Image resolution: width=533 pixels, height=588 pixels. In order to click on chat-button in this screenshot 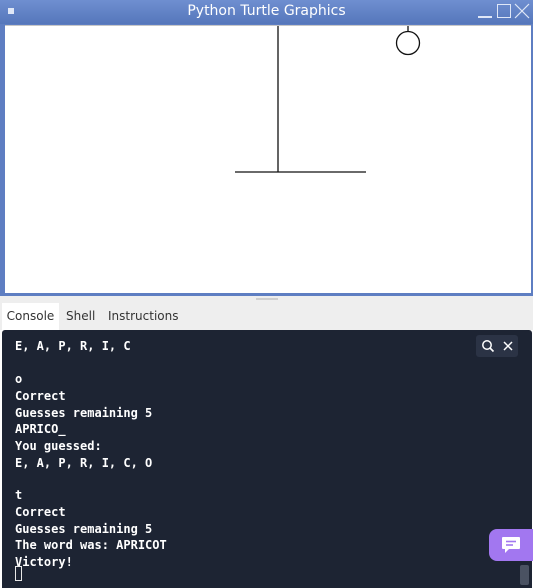, I will do `click(511, 545)`.